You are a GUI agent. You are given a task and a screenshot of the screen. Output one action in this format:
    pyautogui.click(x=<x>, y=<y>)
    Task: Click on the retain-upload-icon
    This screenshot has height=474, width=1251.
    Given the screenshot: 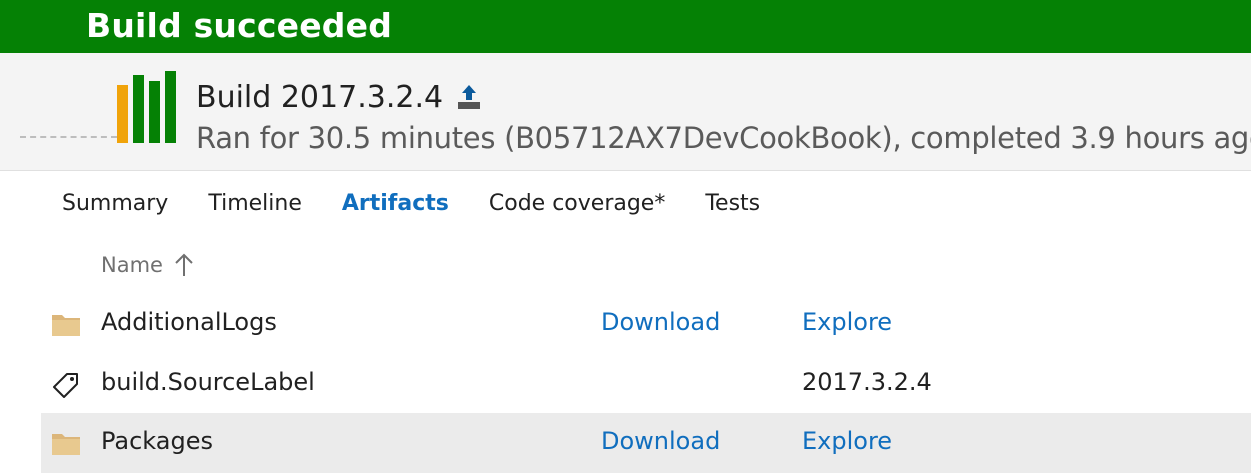 What is the action you would take?
    pyautogui.click(x=469, y=97)
    